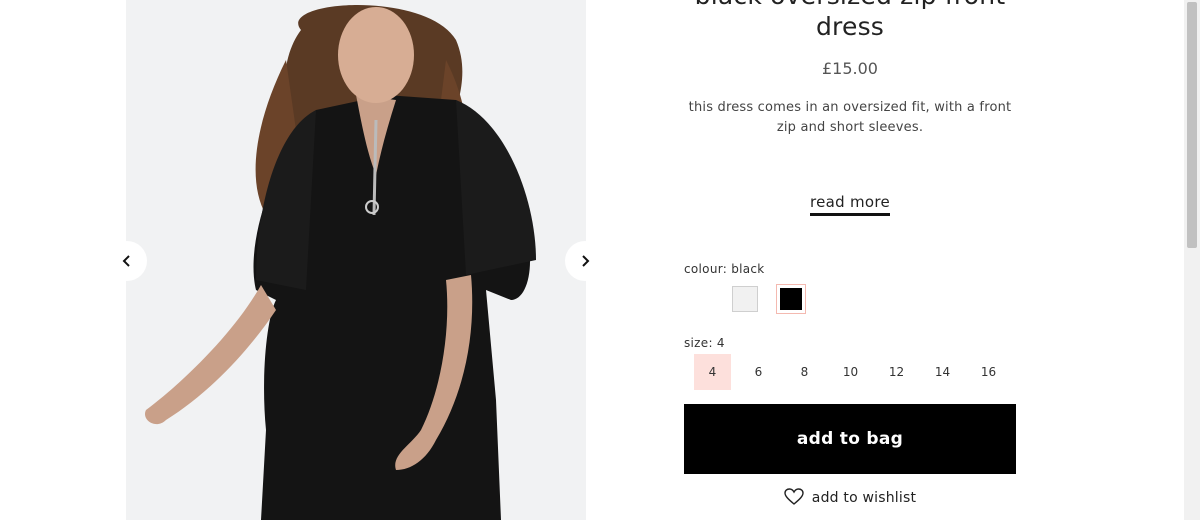  I want to click on read-more-link: read more, so click(850, 204).